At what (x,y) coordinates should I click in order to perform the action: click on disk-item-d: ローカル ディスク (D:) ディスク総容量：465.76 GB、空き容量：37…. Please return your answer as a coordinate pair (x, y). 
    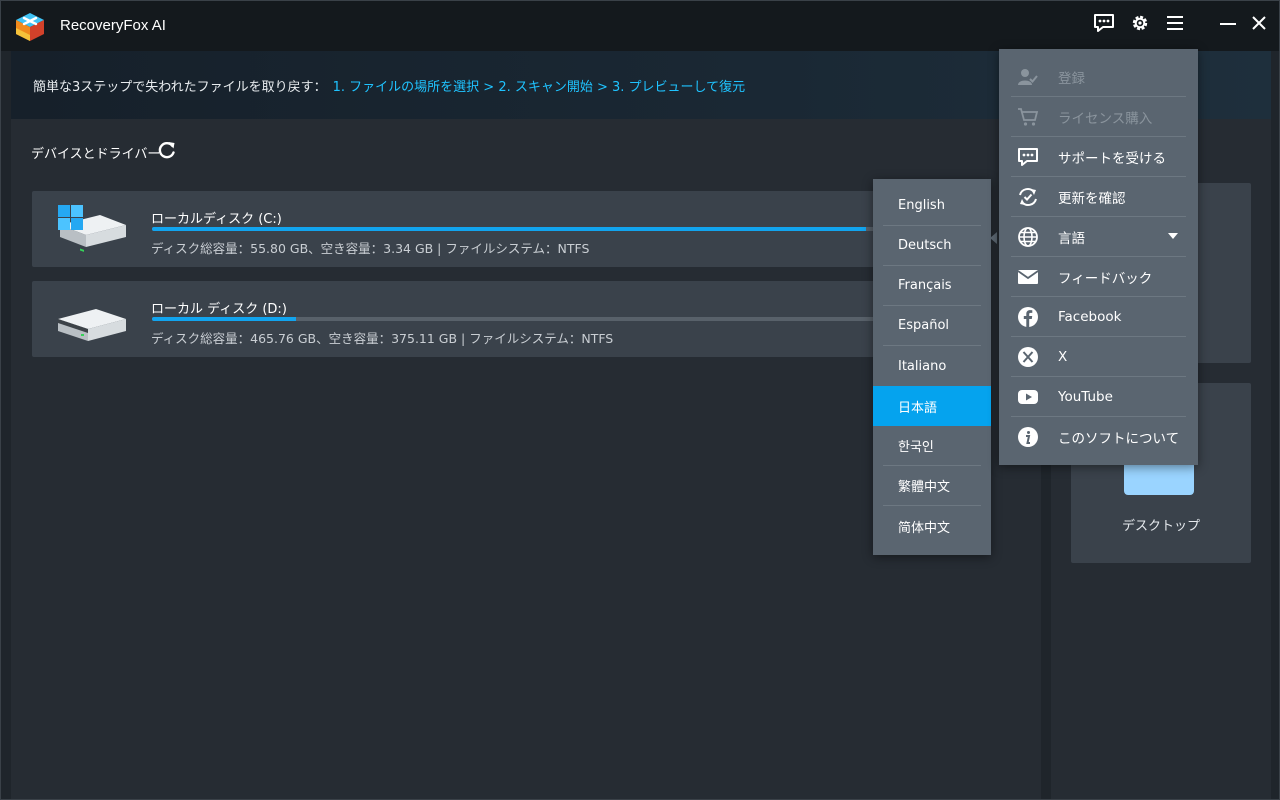
    Looking at the image, I should click on (472, 319).